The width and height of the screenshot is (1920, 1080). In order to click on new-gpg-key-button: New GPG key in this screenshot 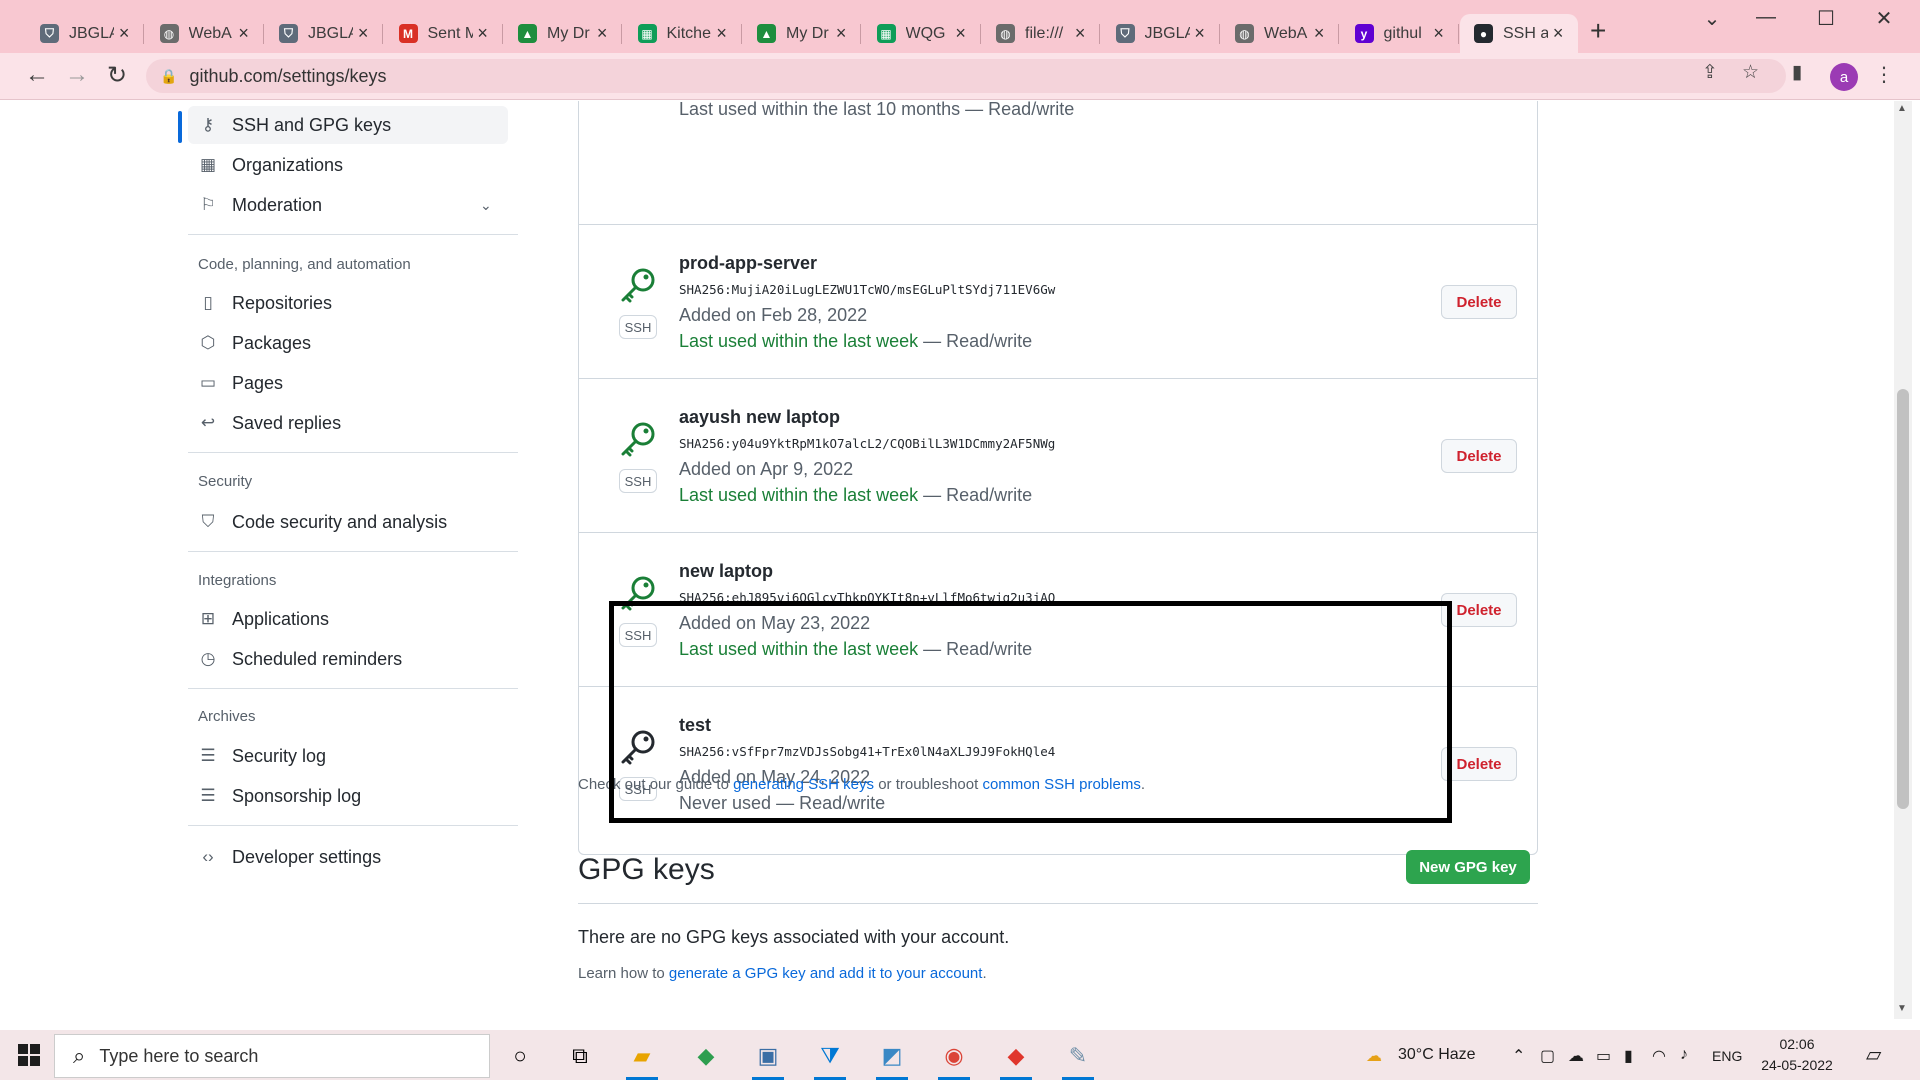, I will do `click(1468, 867)`.